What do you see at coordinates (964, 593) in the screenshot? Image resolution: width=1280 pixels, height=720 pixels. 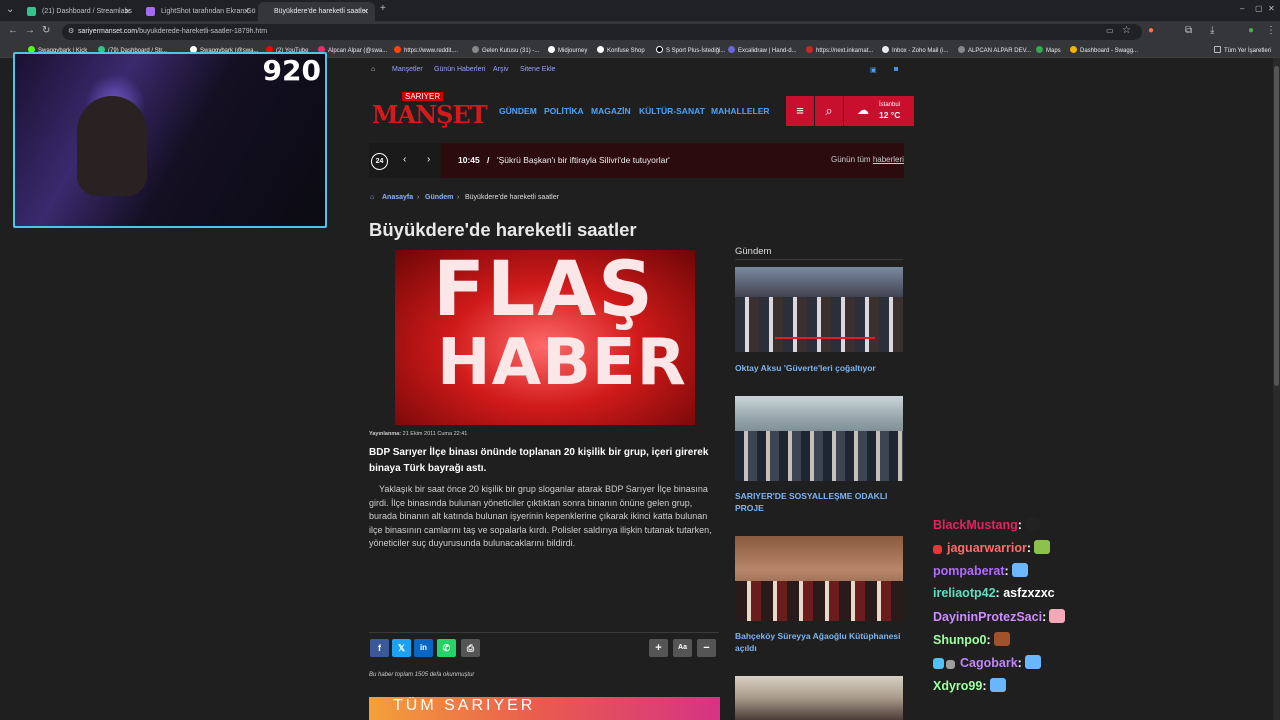 I see `chat-username: ireliaotp42` at bounding box center [964, 593].